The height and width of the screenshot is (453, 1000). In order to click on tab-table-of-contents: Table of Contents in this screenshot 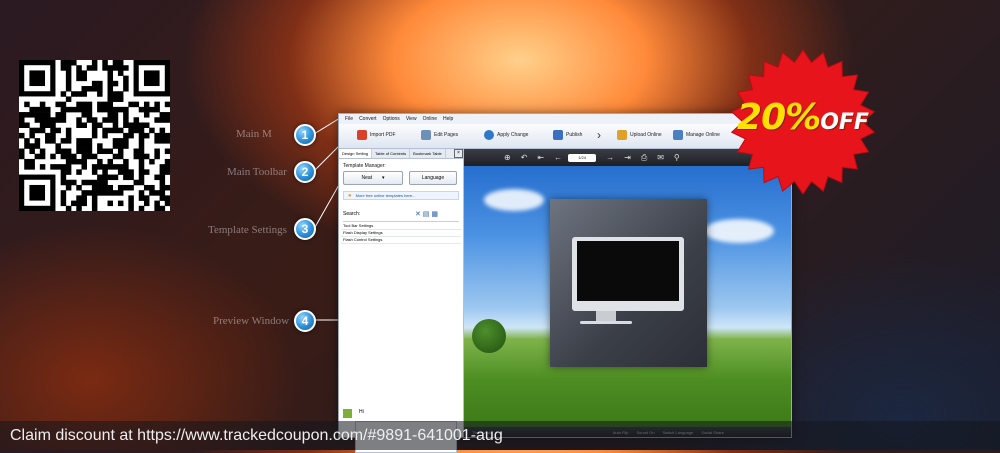, I will do `click(391, 153)`.